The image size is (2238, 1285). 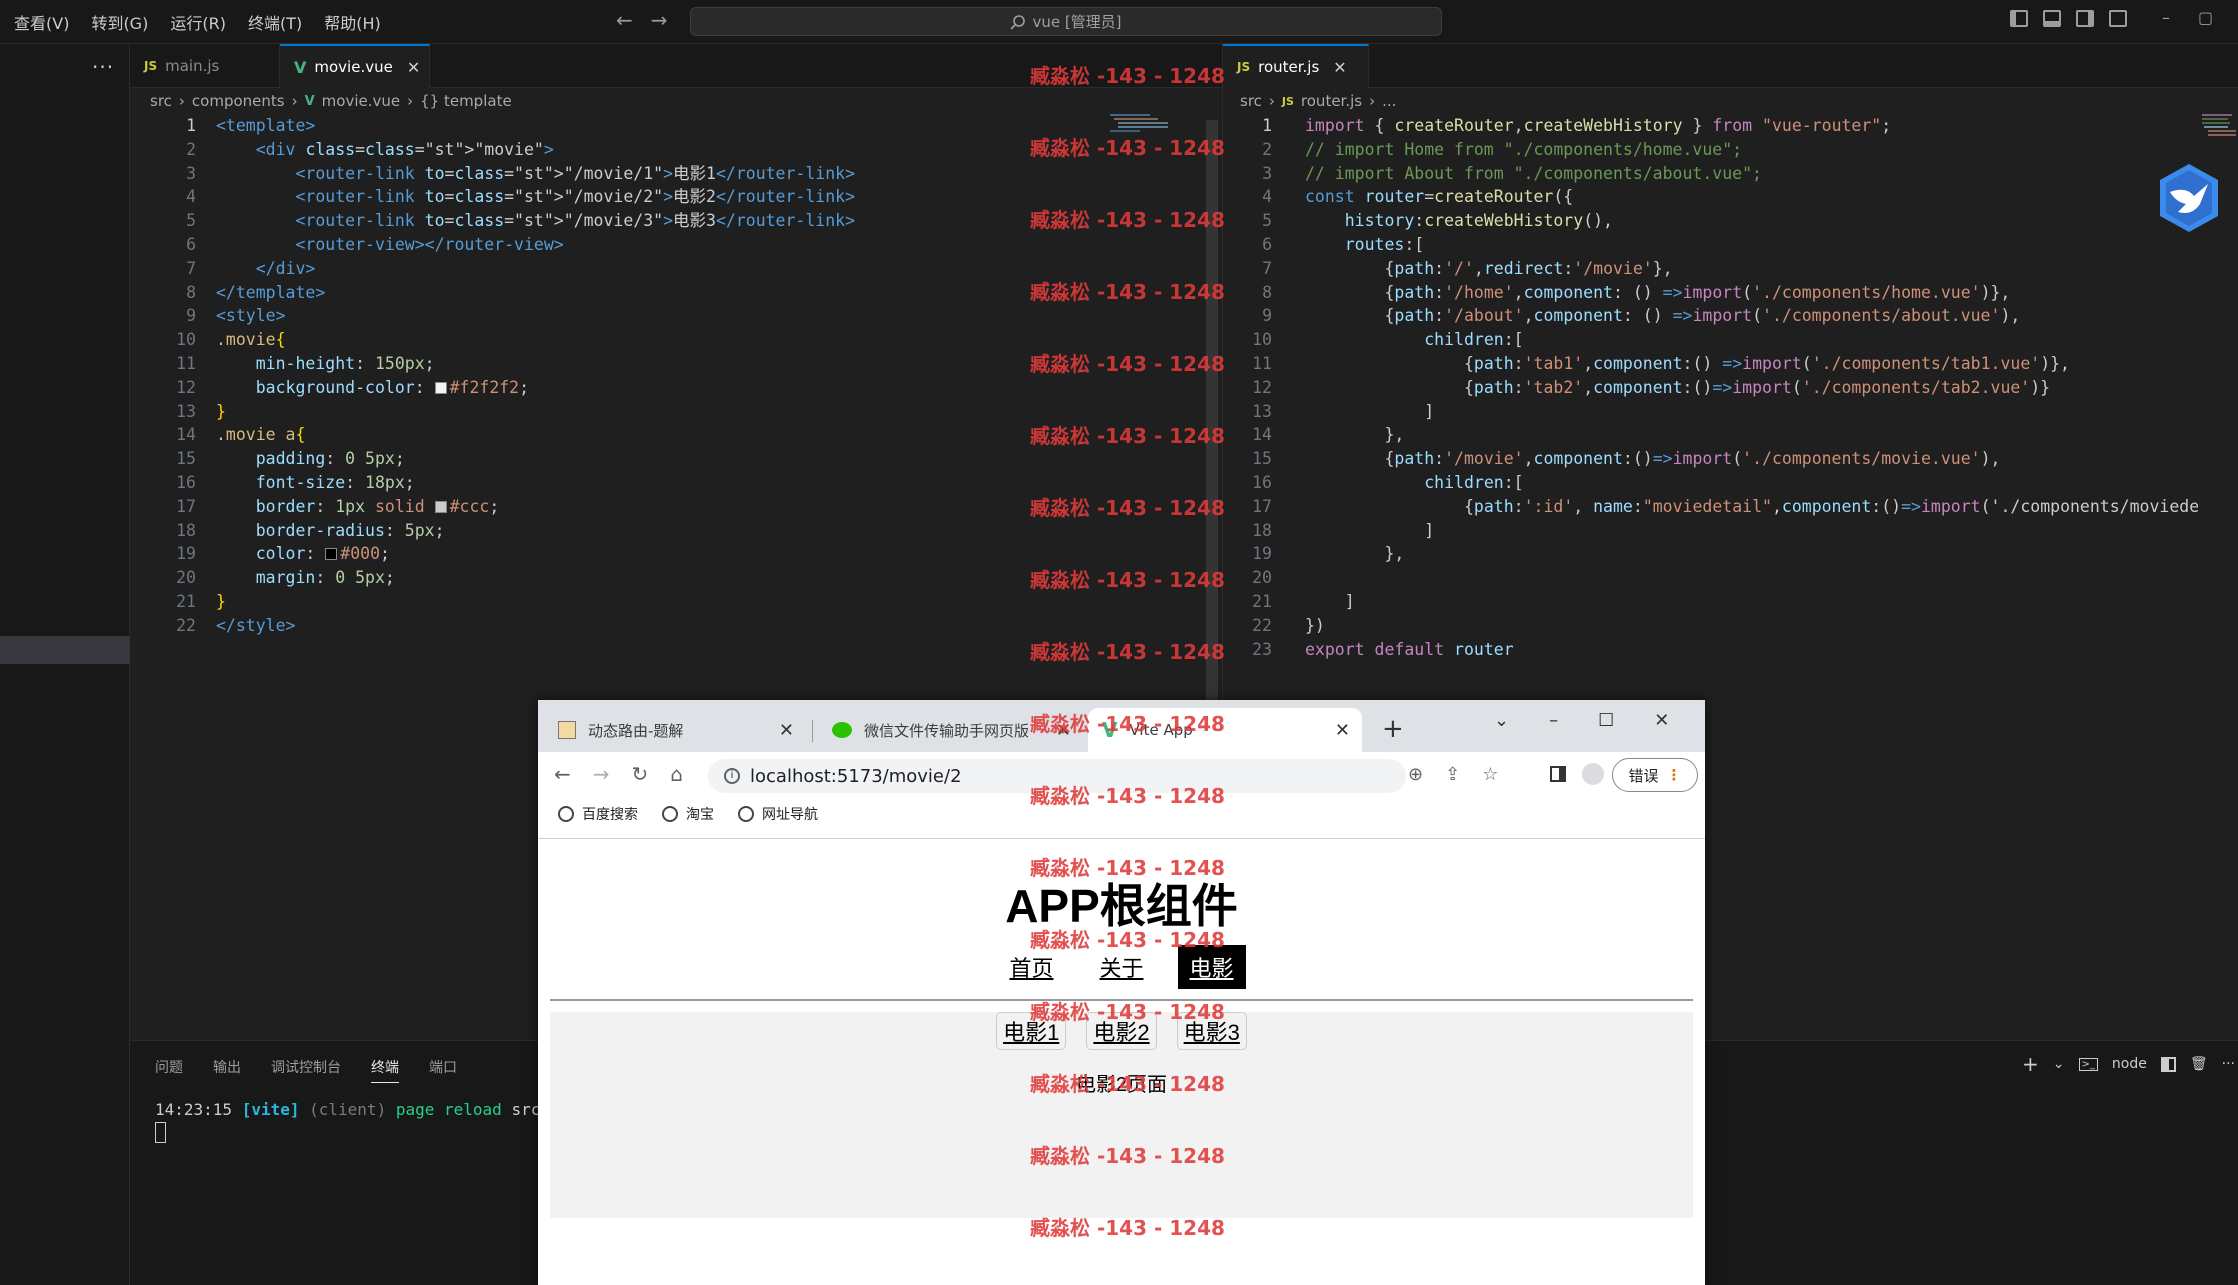 What do you see at coordinates (221, 601) in the screenshot?
I see `code-line: }` at bounding box center [221, 601].